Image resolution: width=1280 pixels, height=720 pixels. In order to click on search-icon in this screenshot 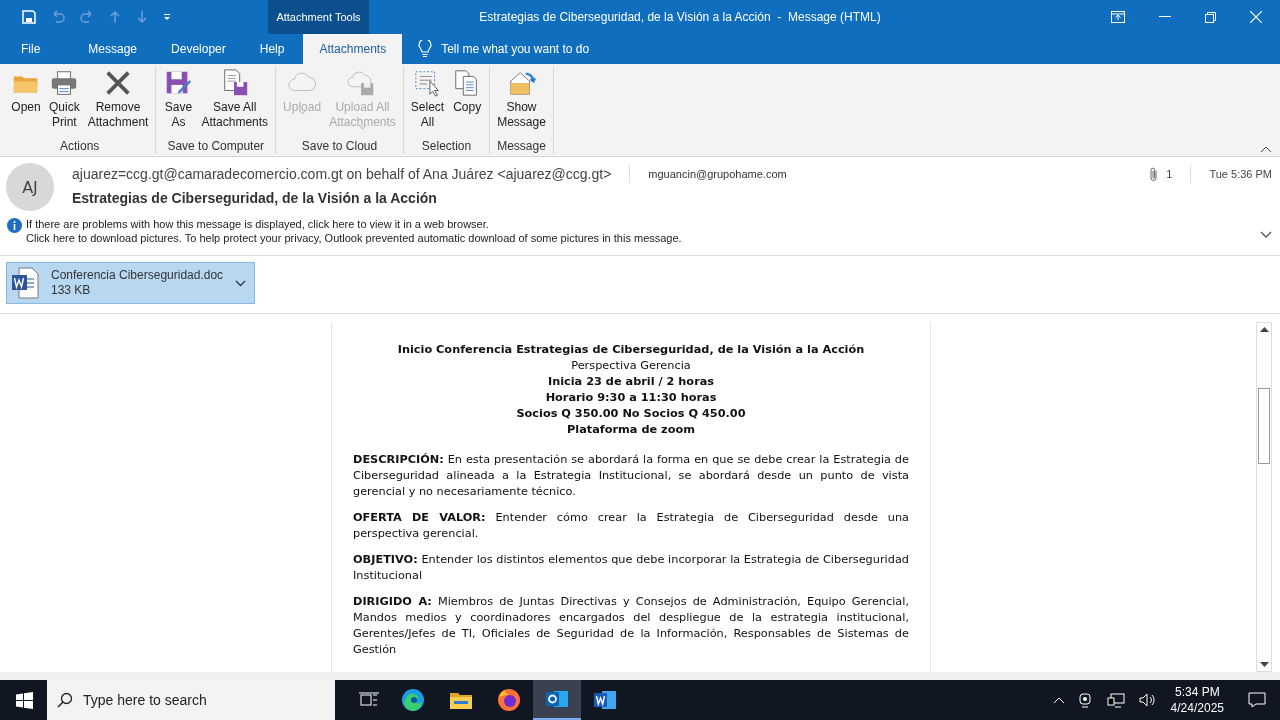, I will do `click(65, 700)`.